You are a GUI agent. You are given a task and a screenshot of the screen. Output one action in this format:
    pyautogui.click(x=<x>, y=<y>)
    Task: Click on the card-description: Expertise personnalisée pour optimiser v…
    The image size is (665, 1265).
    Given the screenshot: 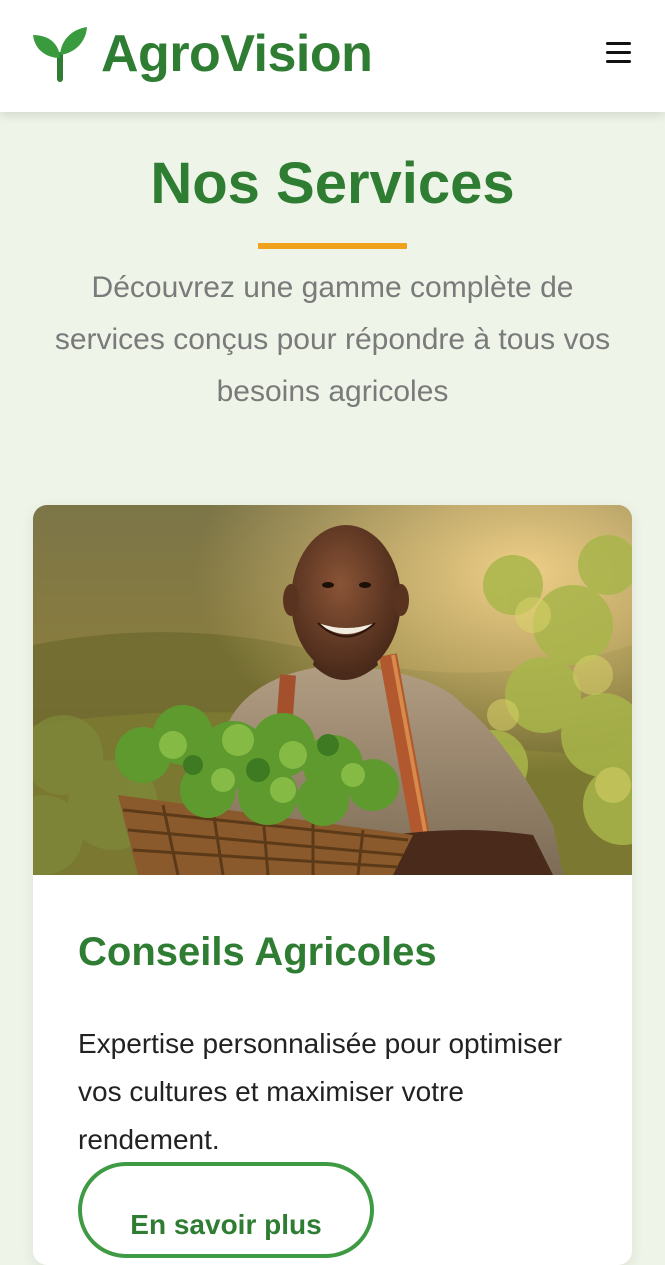 What is the action you would take?
    pyautogui.click(x=320, y=1091)
    